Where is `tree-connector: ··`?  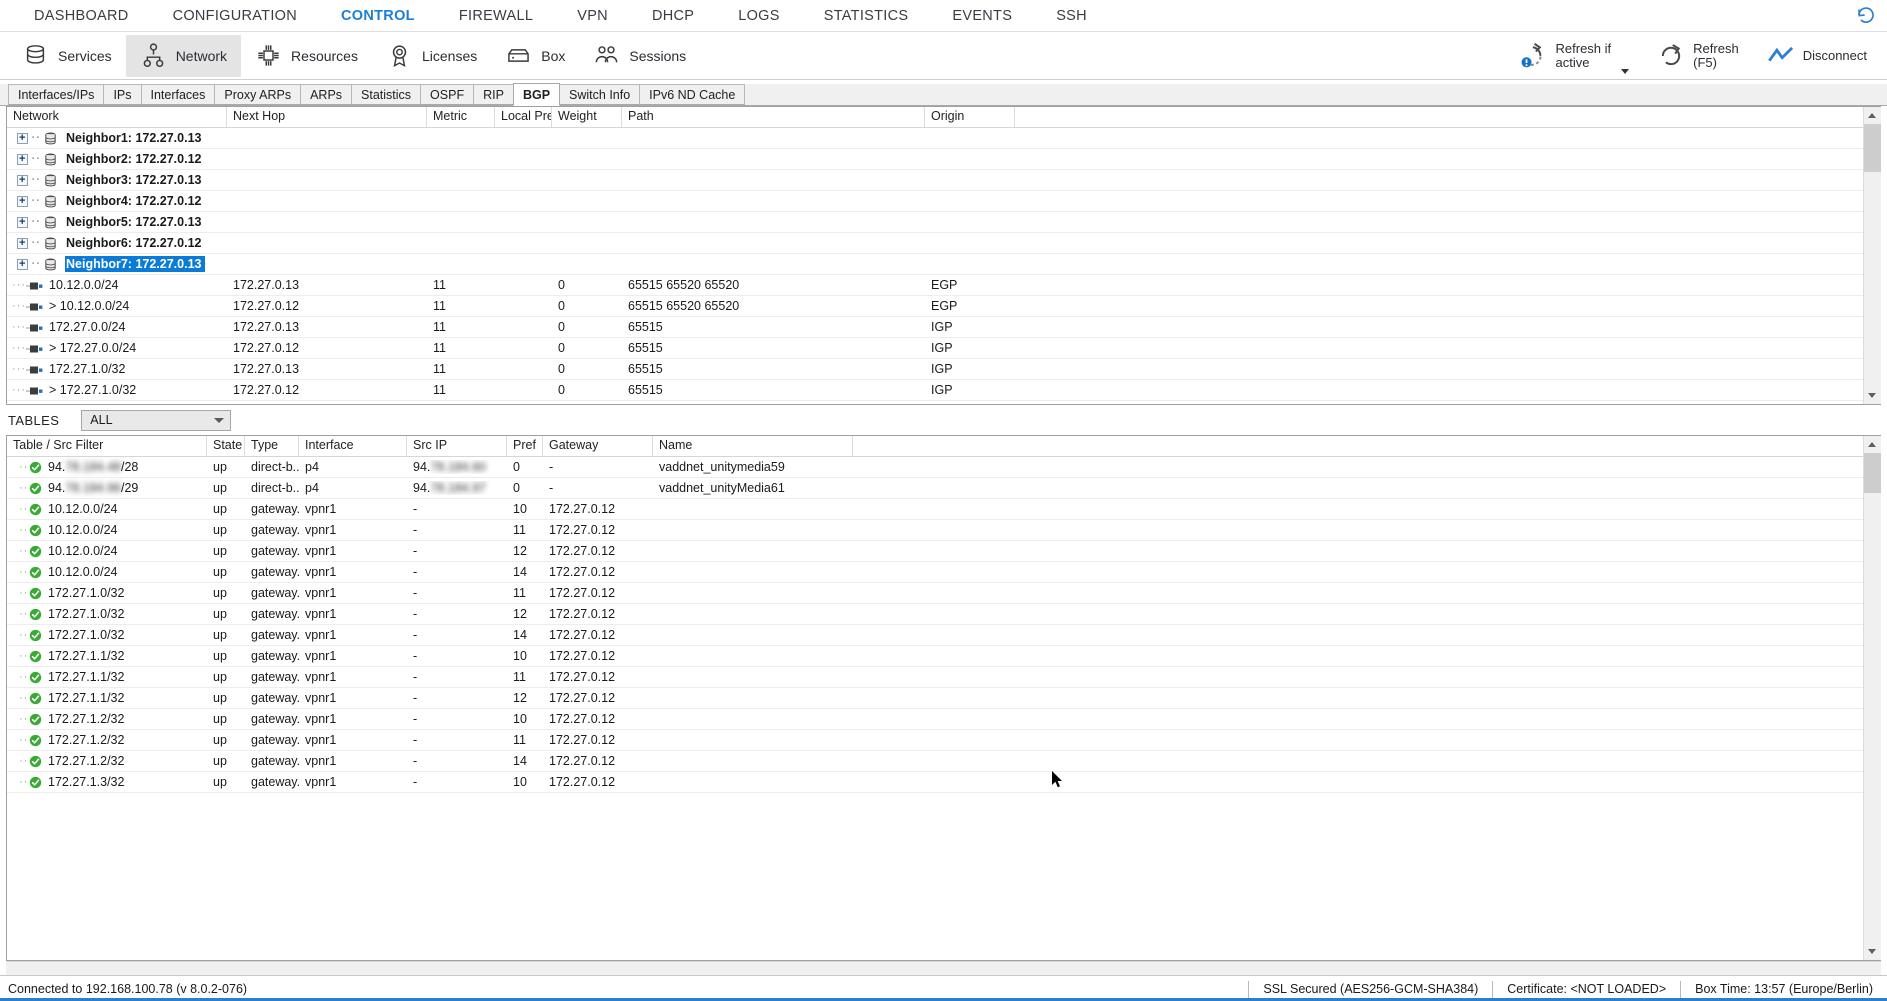
tree-connector: ·· is located at coordinates (24, 509).